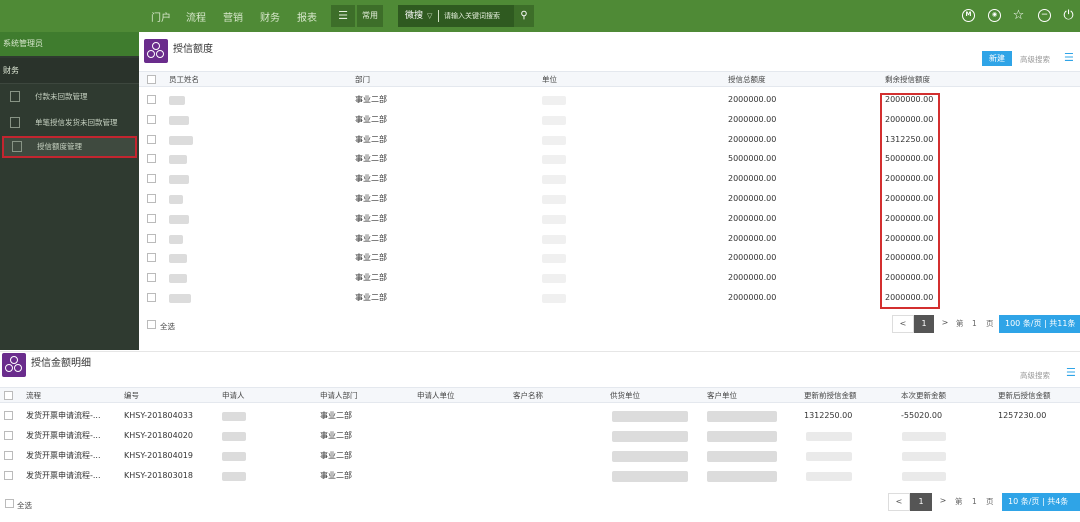 The height and width of the screenshot is (522, 1080). Describe the element at coordinates (161, 16) in the screenshot. I see `nav-portal: 门户` at that location.